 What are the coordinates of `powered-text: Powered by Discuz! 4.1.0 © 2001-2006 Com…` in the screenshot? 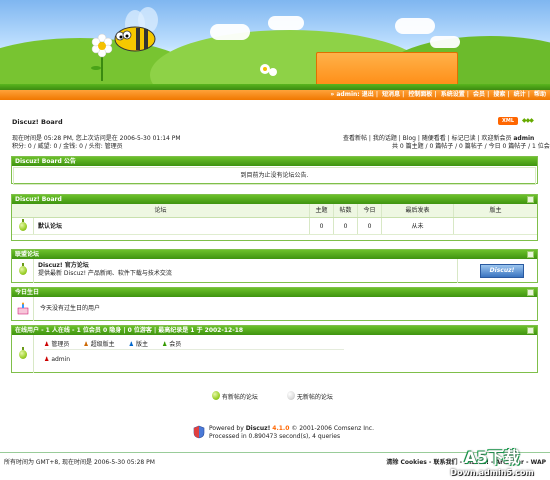 It's located at (283, 433).